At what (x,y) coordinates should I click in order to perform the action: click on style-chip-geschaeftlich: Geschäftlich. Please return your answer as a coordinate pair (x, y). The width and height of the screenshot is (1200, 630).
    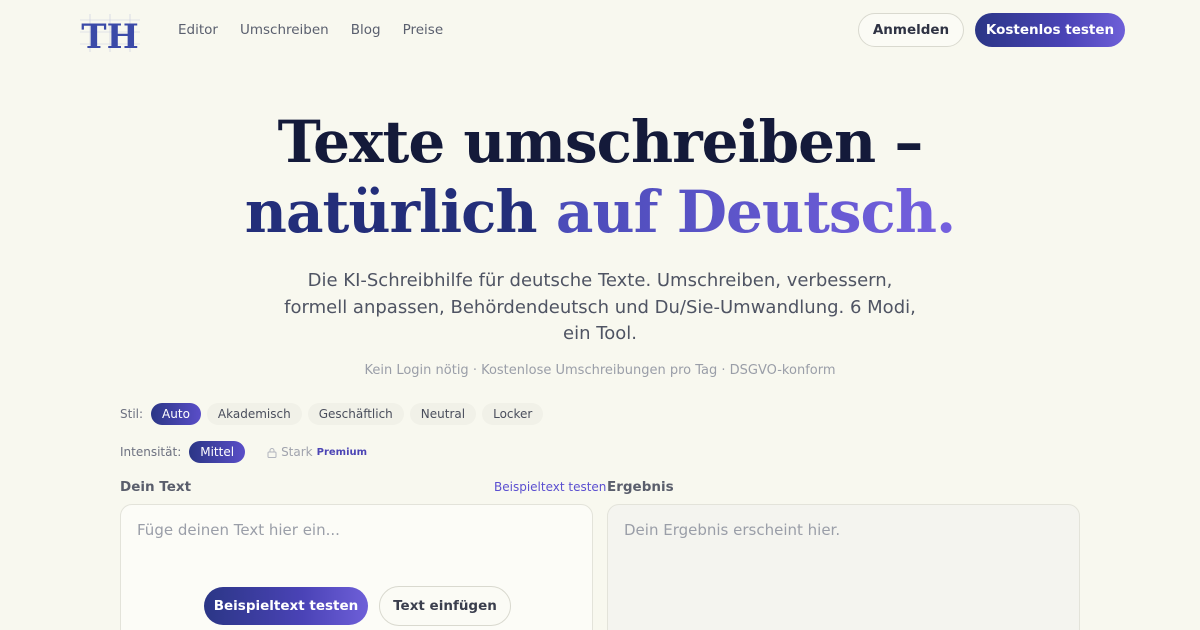
    Looking at the image, I should click on (355, 414).